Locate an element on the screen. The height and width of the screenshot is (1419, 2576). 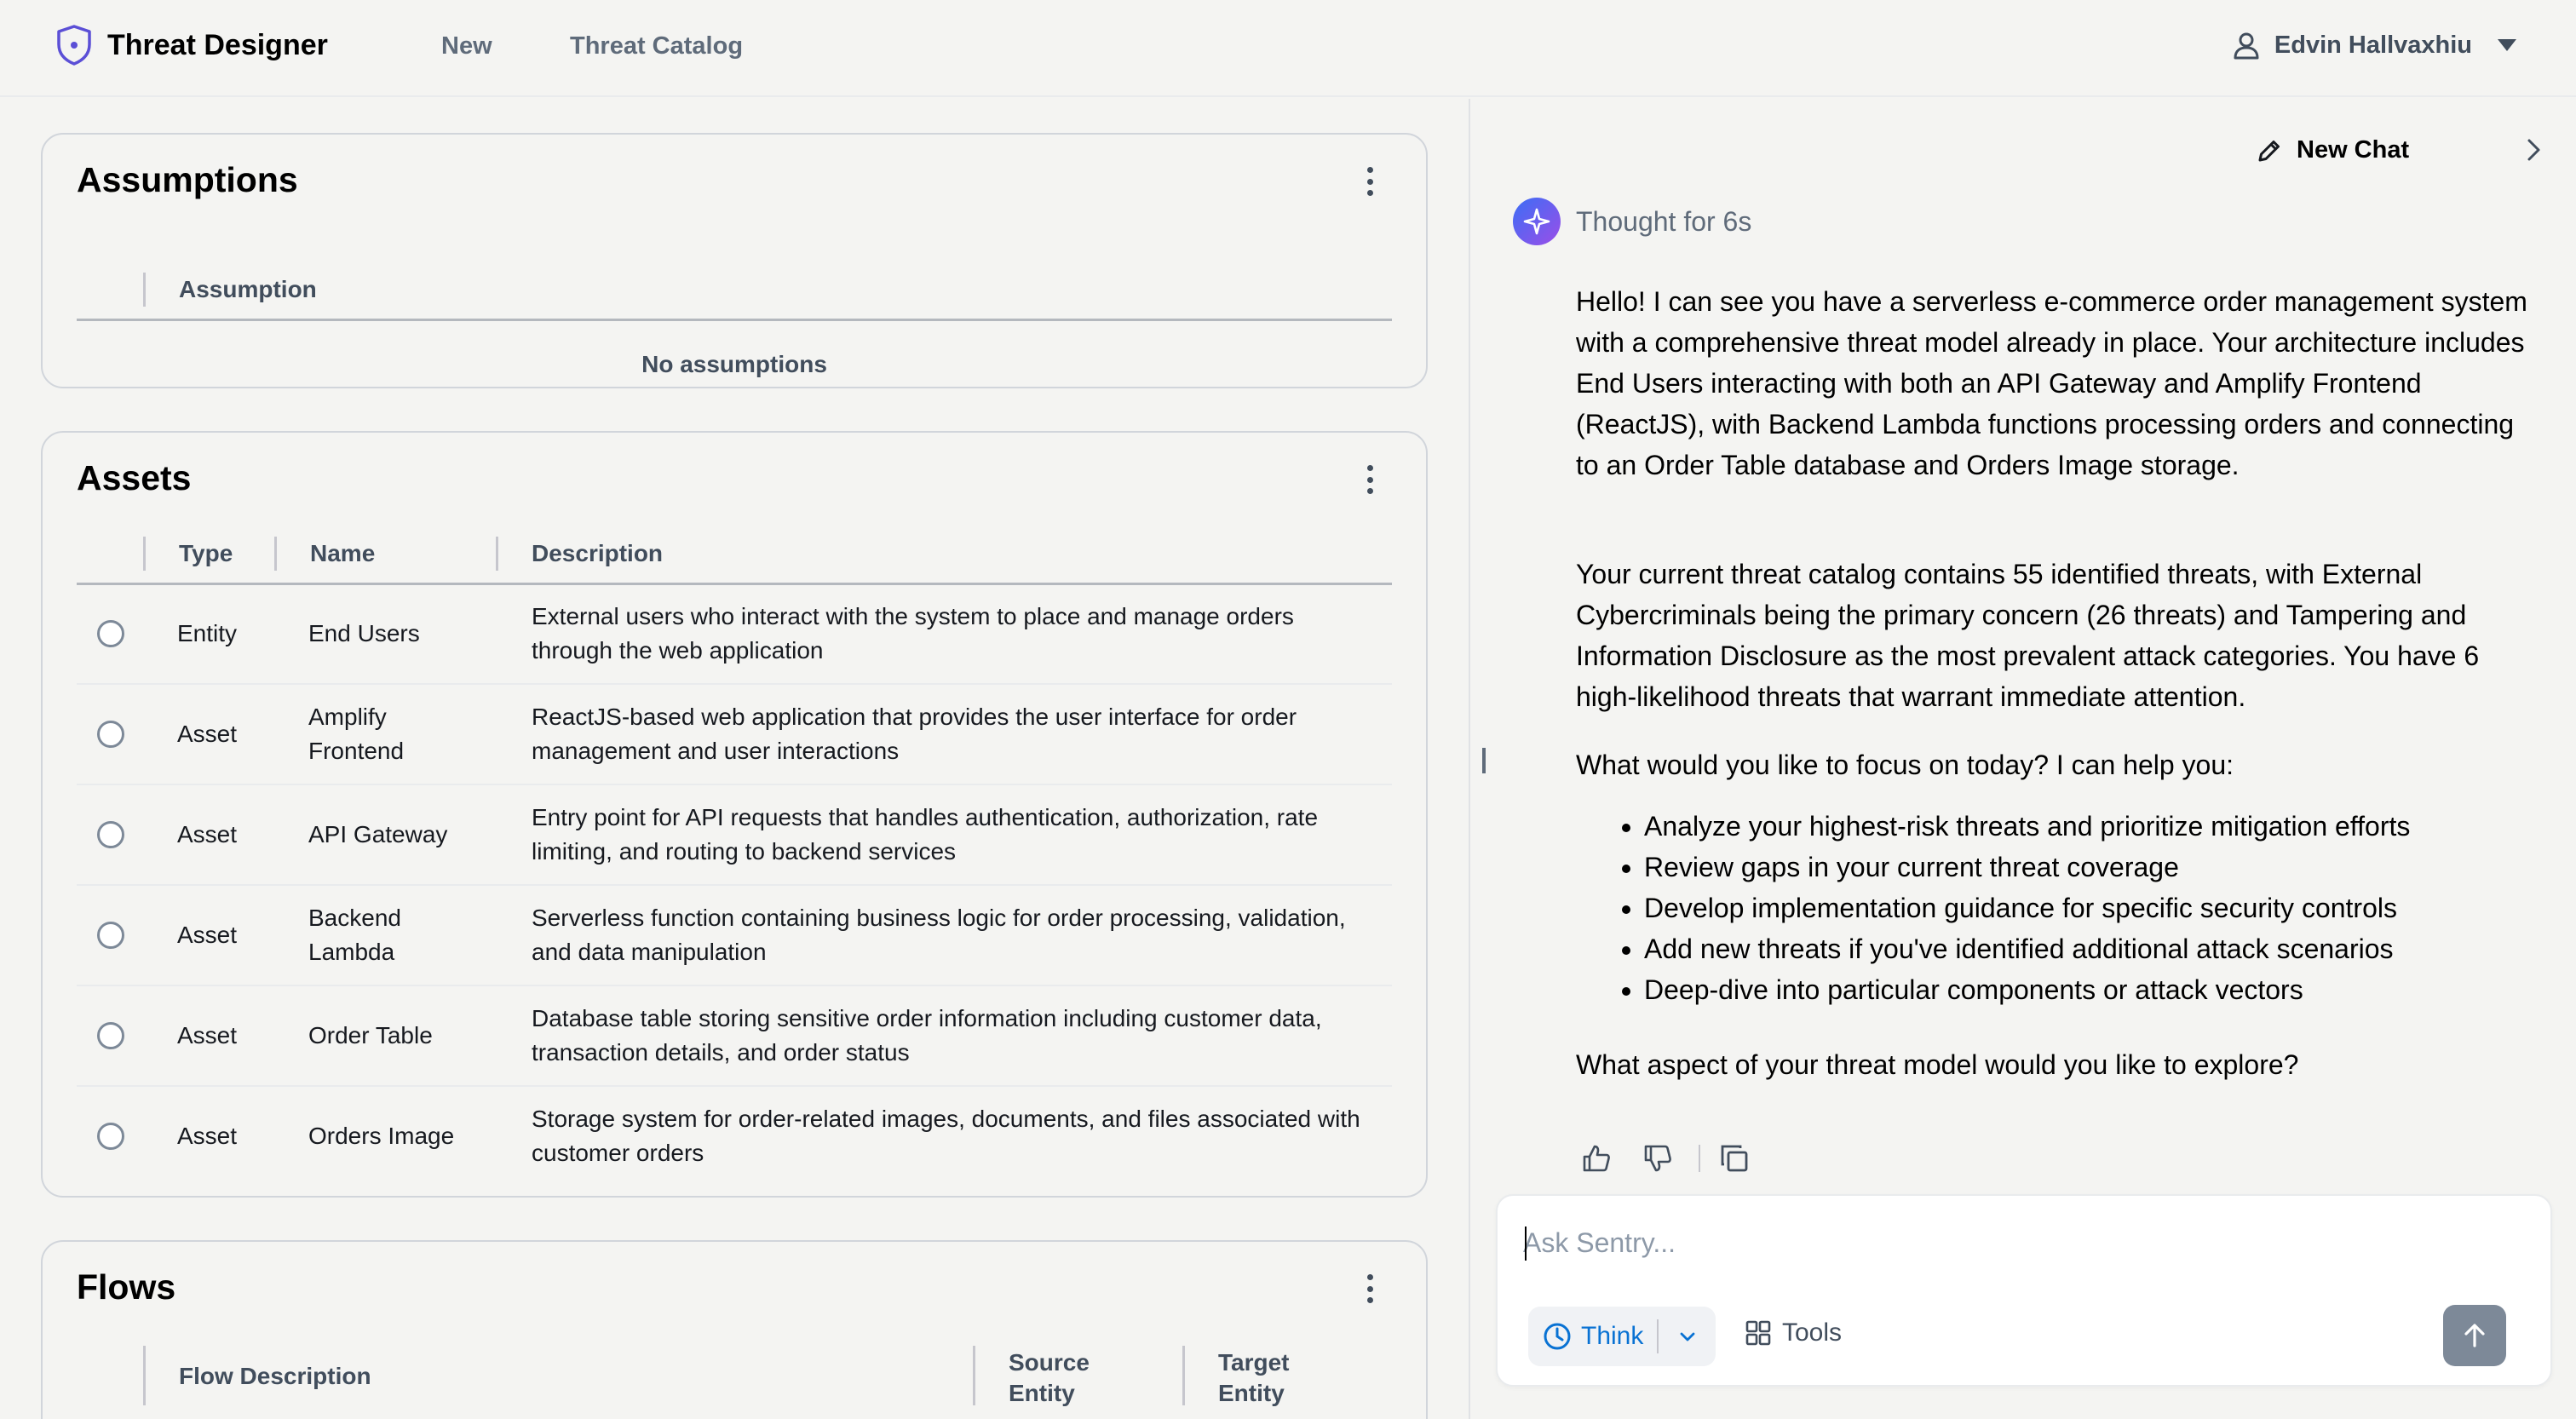
user-name: Edvin Hallvaxhiu is located at coordinates (2373, 45).